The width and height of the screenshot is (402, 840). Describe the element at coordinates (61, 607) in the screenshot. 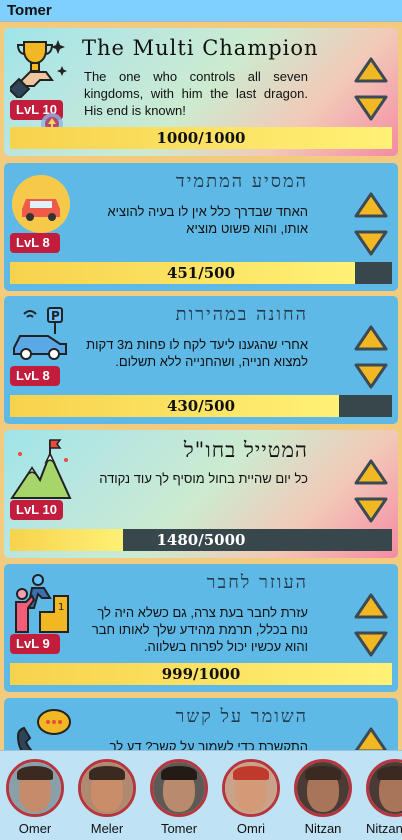

I see `svg-text: 1` at that location.